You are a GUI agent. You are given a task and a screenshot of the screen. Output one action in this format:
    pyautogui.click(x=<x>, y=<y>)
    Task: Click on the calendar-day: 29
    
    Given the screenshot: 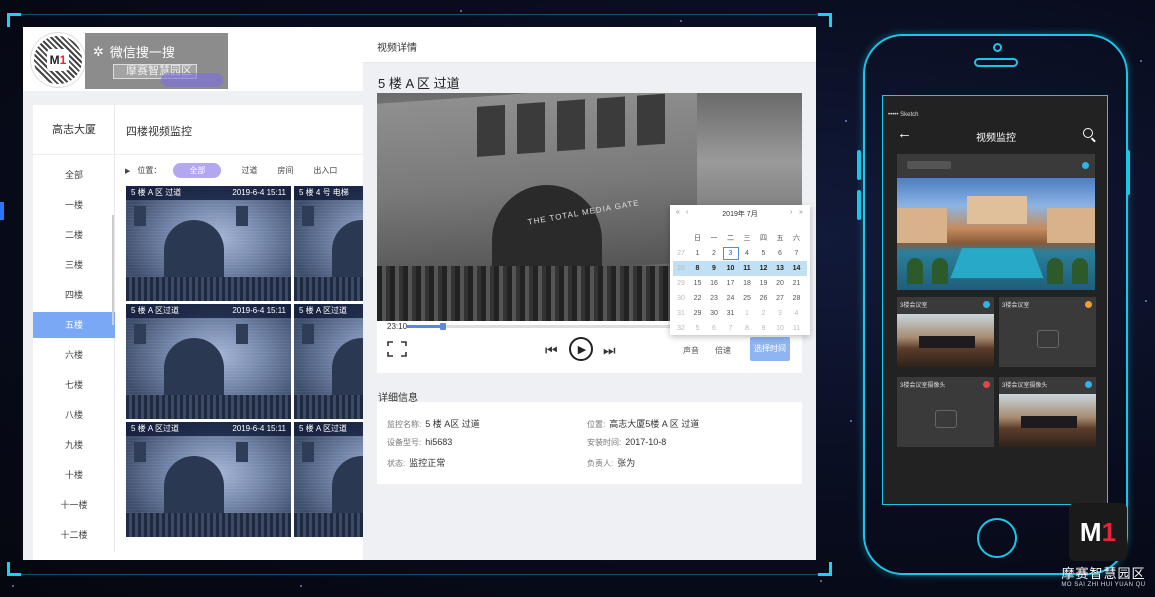 What is the action you would take?
    pyautogui.click(x=698, y=313)
    